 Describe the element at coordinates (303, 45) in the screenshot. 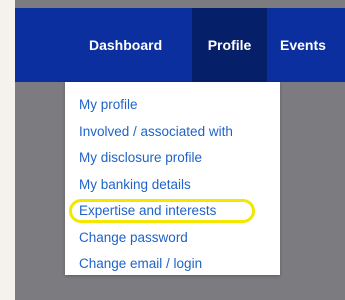

I see `nav-events: Events` at that location.